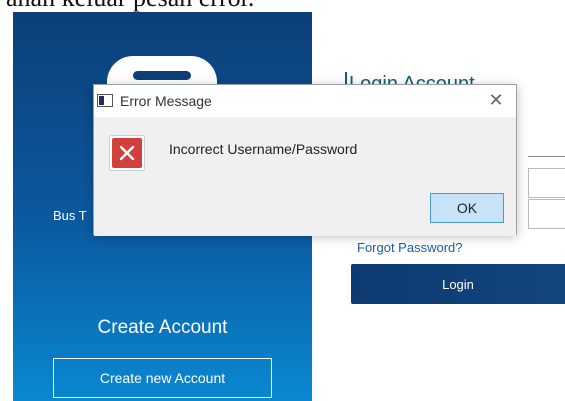 This screenshot has width=565, height=401. Describe the element at coordinates (458, 284) in the screenshot. I see `login-button: Login` at that location.